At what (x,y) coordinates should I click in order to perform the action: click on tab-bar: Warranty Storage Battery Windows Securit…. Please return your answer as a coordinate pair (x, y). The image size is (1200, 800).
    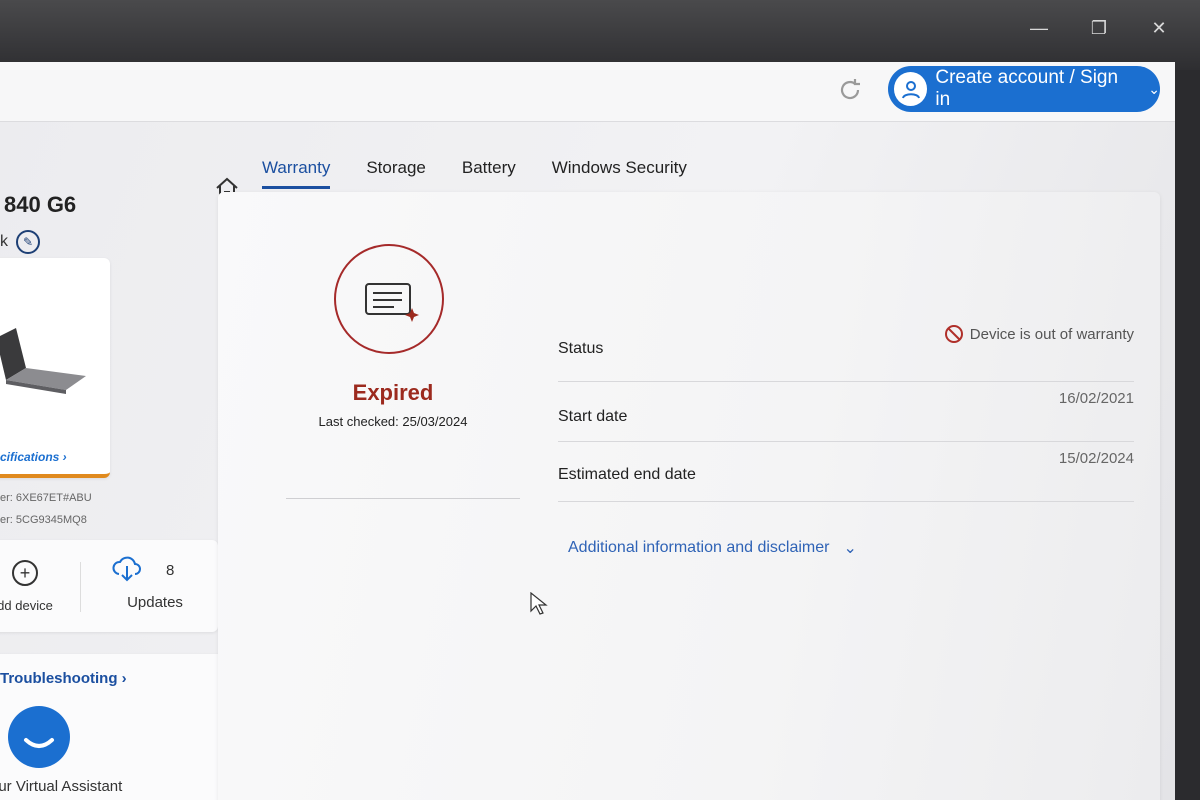
    Looking at the image, I should click on (474, 173).